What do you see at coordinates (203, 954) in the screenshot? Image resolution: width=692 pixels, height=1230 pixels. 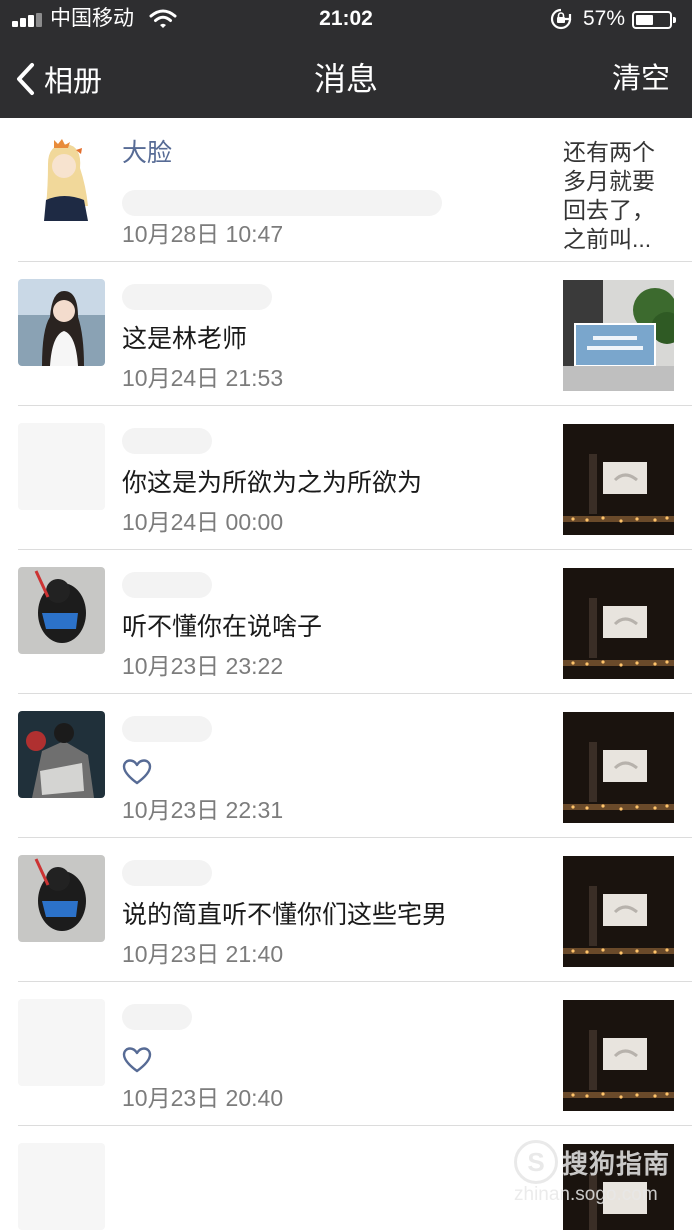 I see `timestamp: 10月23日 21:40` at bounding box center [203, 954].